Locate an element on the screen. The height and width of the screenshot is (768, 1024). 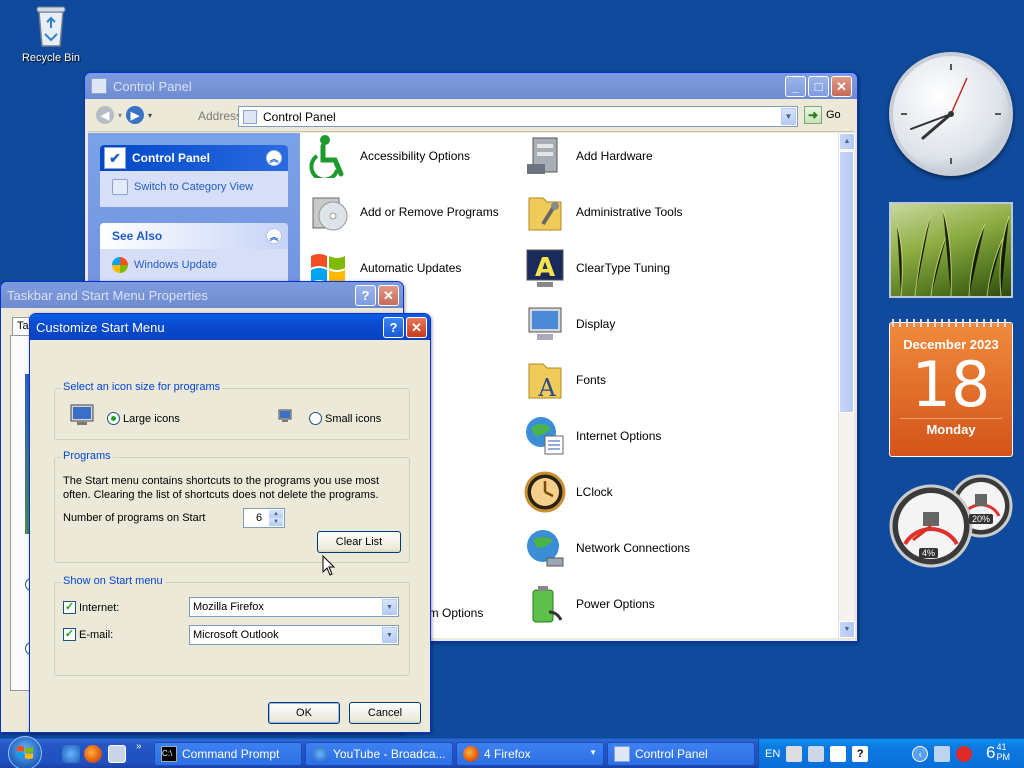
slideshow-gadget is located at coordinates (951, 250).